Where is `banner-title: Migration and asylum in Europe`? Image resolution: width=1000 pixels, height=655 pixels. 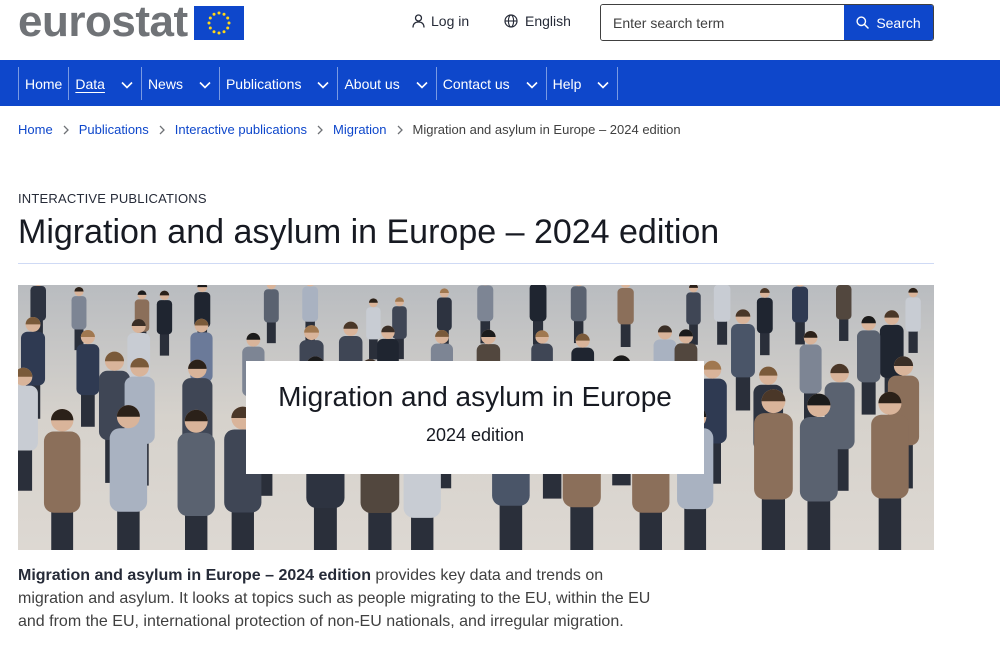 banner-title: Migration and asylum in Europe is located at coordinates (475, 396).